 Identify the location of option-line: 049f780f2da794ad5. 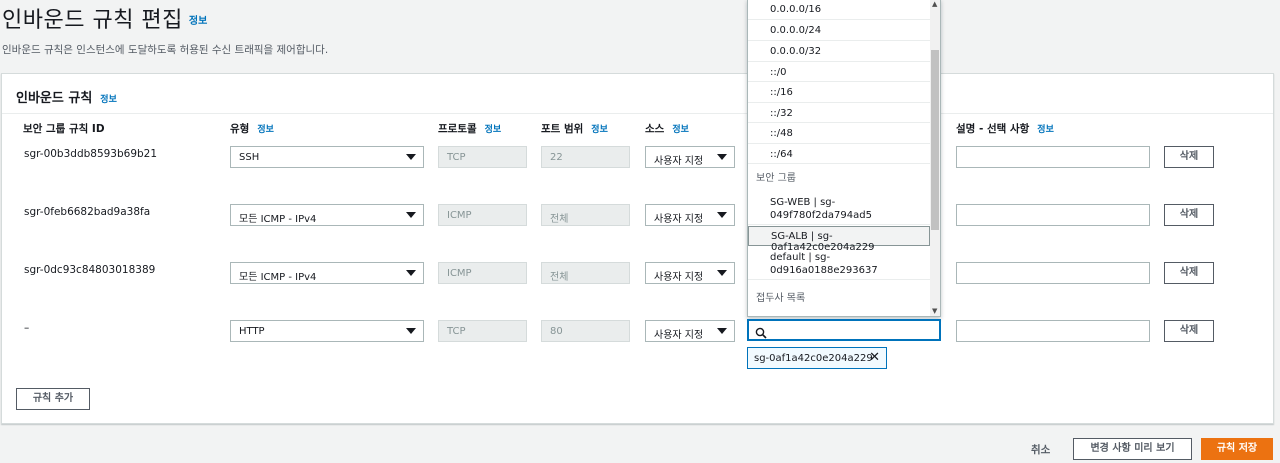
(821, 215).